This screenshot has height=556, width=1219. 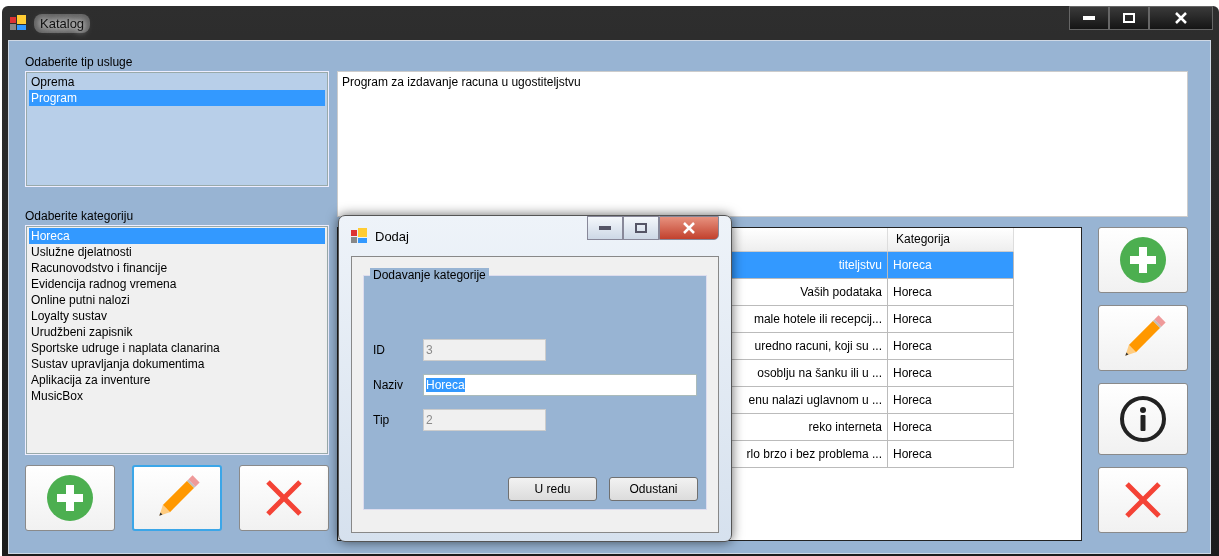 What do you see at coordinates (177, 332) in the screenshot?
I see `list-item: Urudžbeni zapisnik` at bounding box center [177, 332].